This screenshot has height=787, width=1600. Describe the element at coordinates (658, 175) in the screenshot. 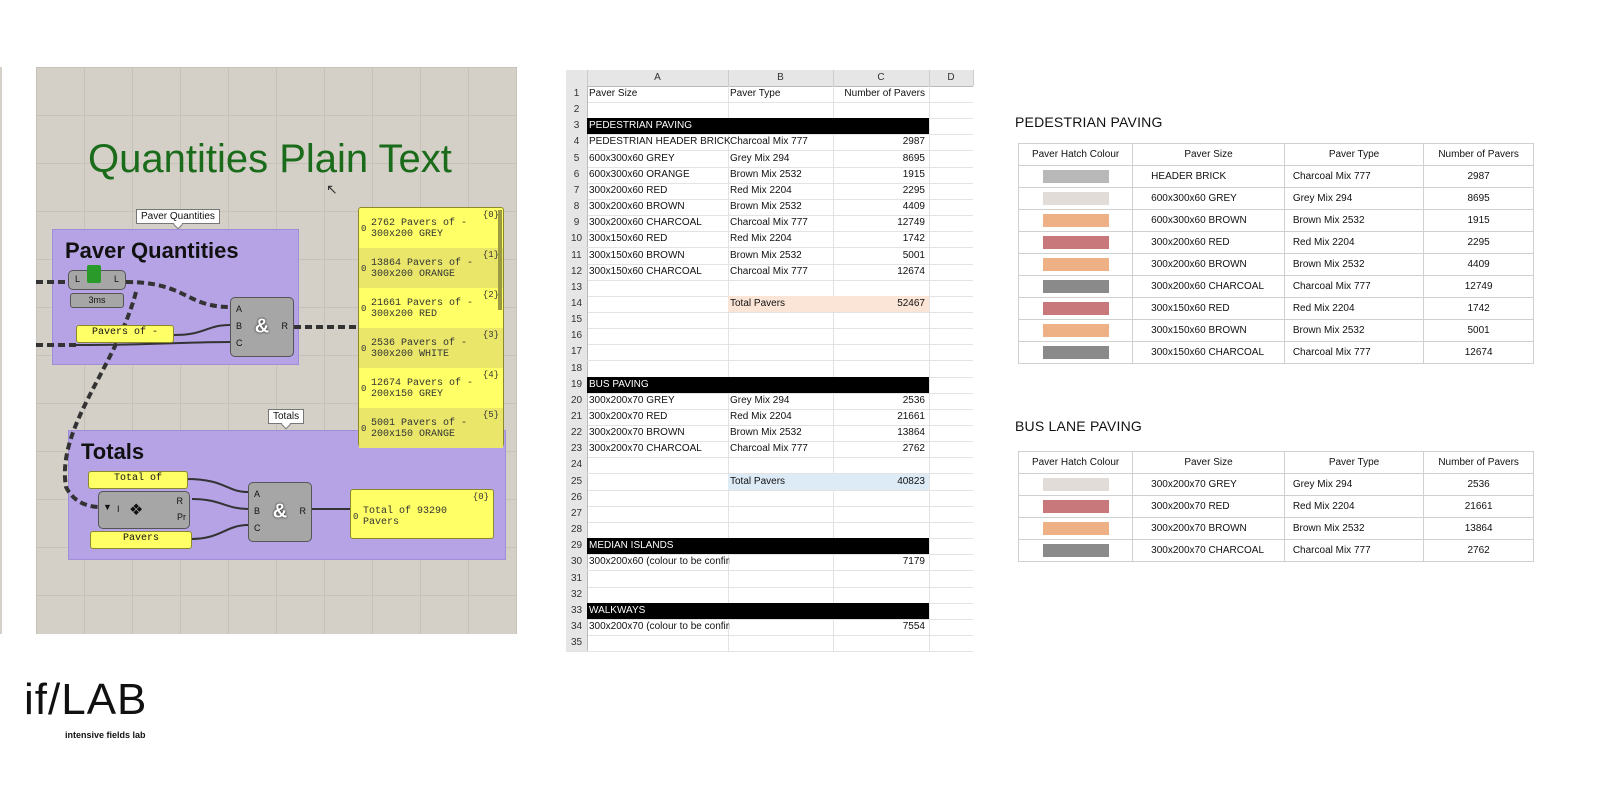

I see `cell-a: 600x300x60 ORANGE` at that location.